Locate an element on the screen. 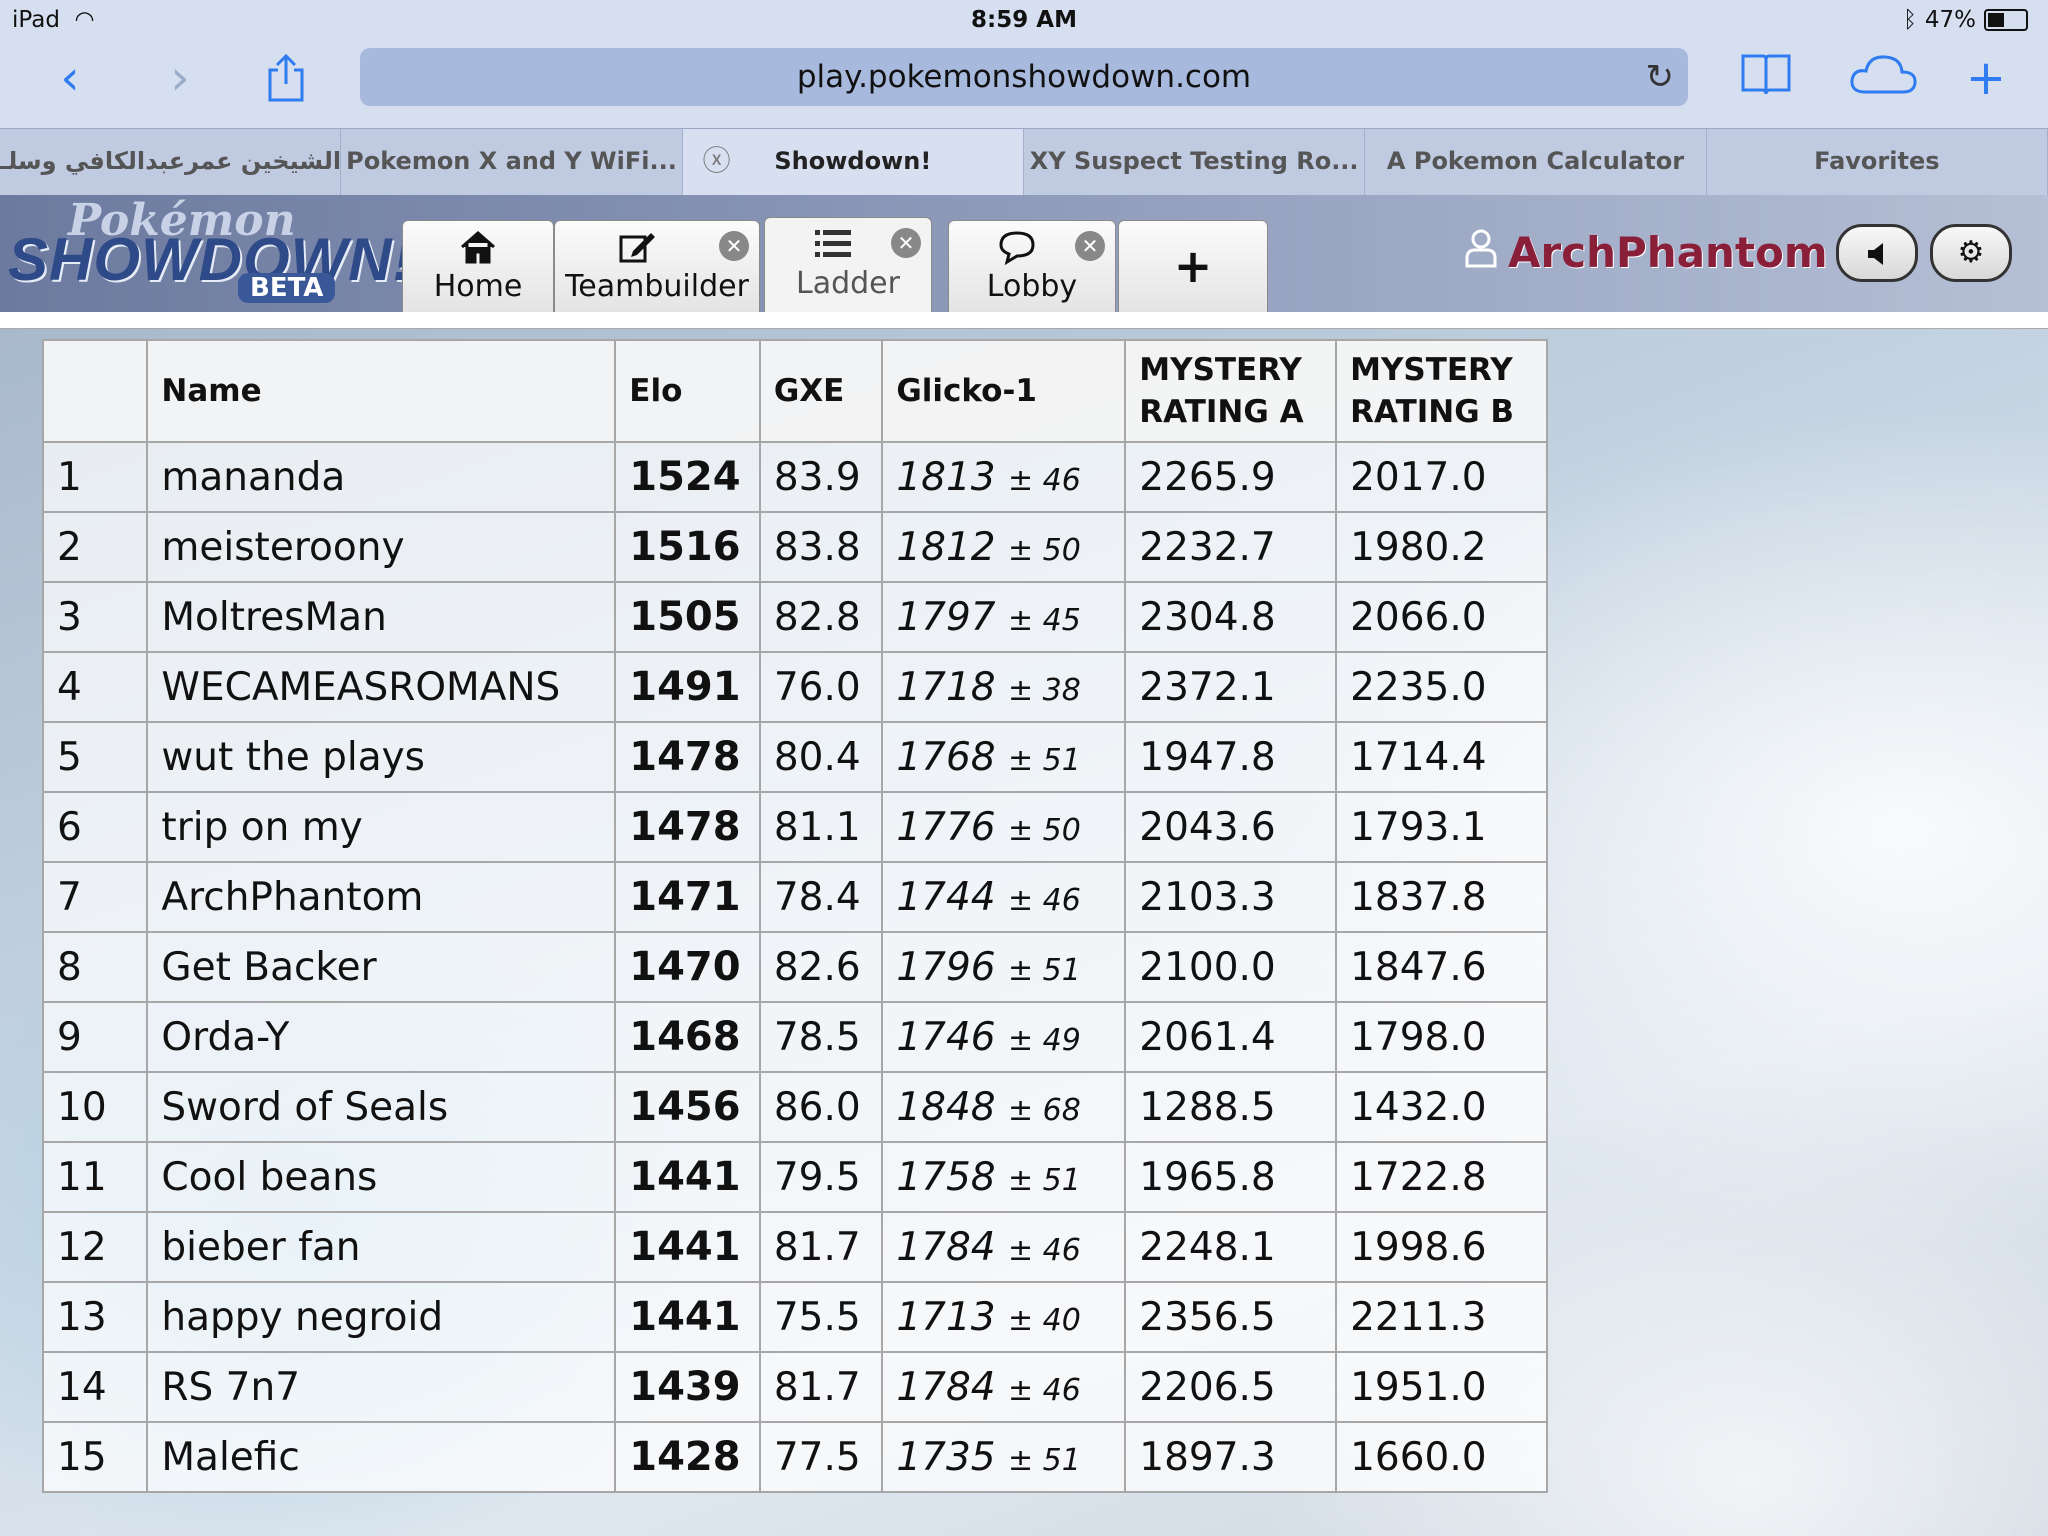 The width and height of the screenshot is (2048, 1536). player-name-cell: Get Backer is located at coordinates (381, 967).